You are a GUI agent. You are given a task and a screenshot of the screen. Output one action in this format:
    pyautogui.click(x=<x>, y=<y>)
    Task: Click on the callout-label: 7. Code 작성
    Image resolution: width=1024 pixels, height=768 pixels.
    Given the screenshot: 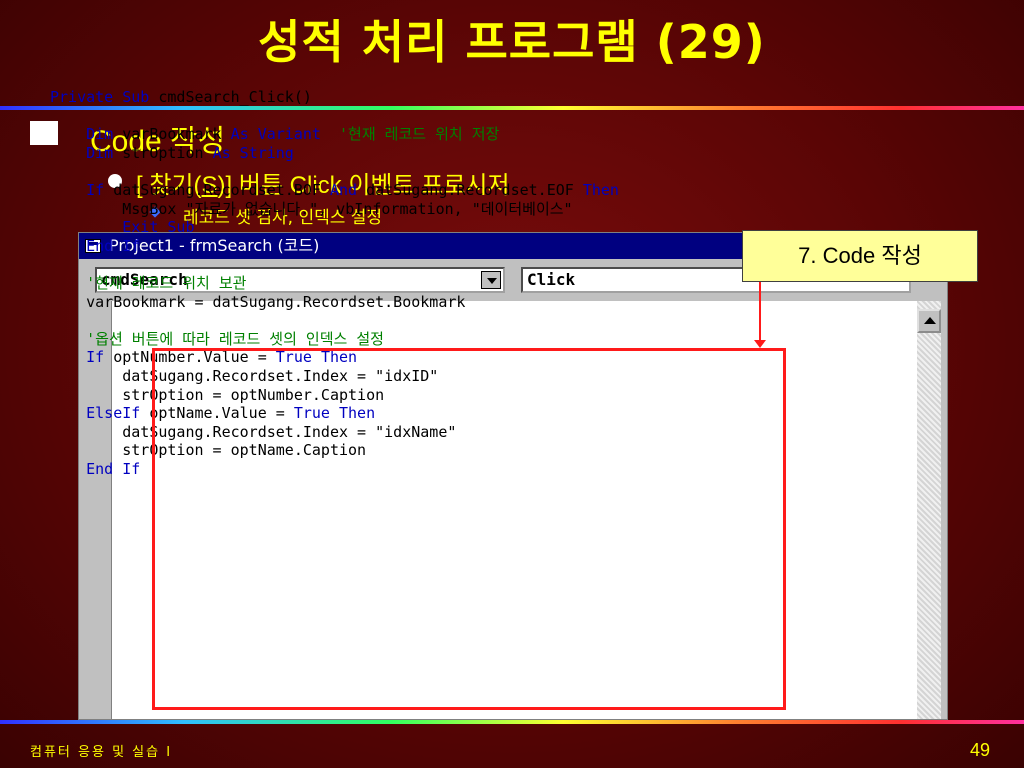 What is the action you would take?
    pyautogui.click(x=860, y=256)
    